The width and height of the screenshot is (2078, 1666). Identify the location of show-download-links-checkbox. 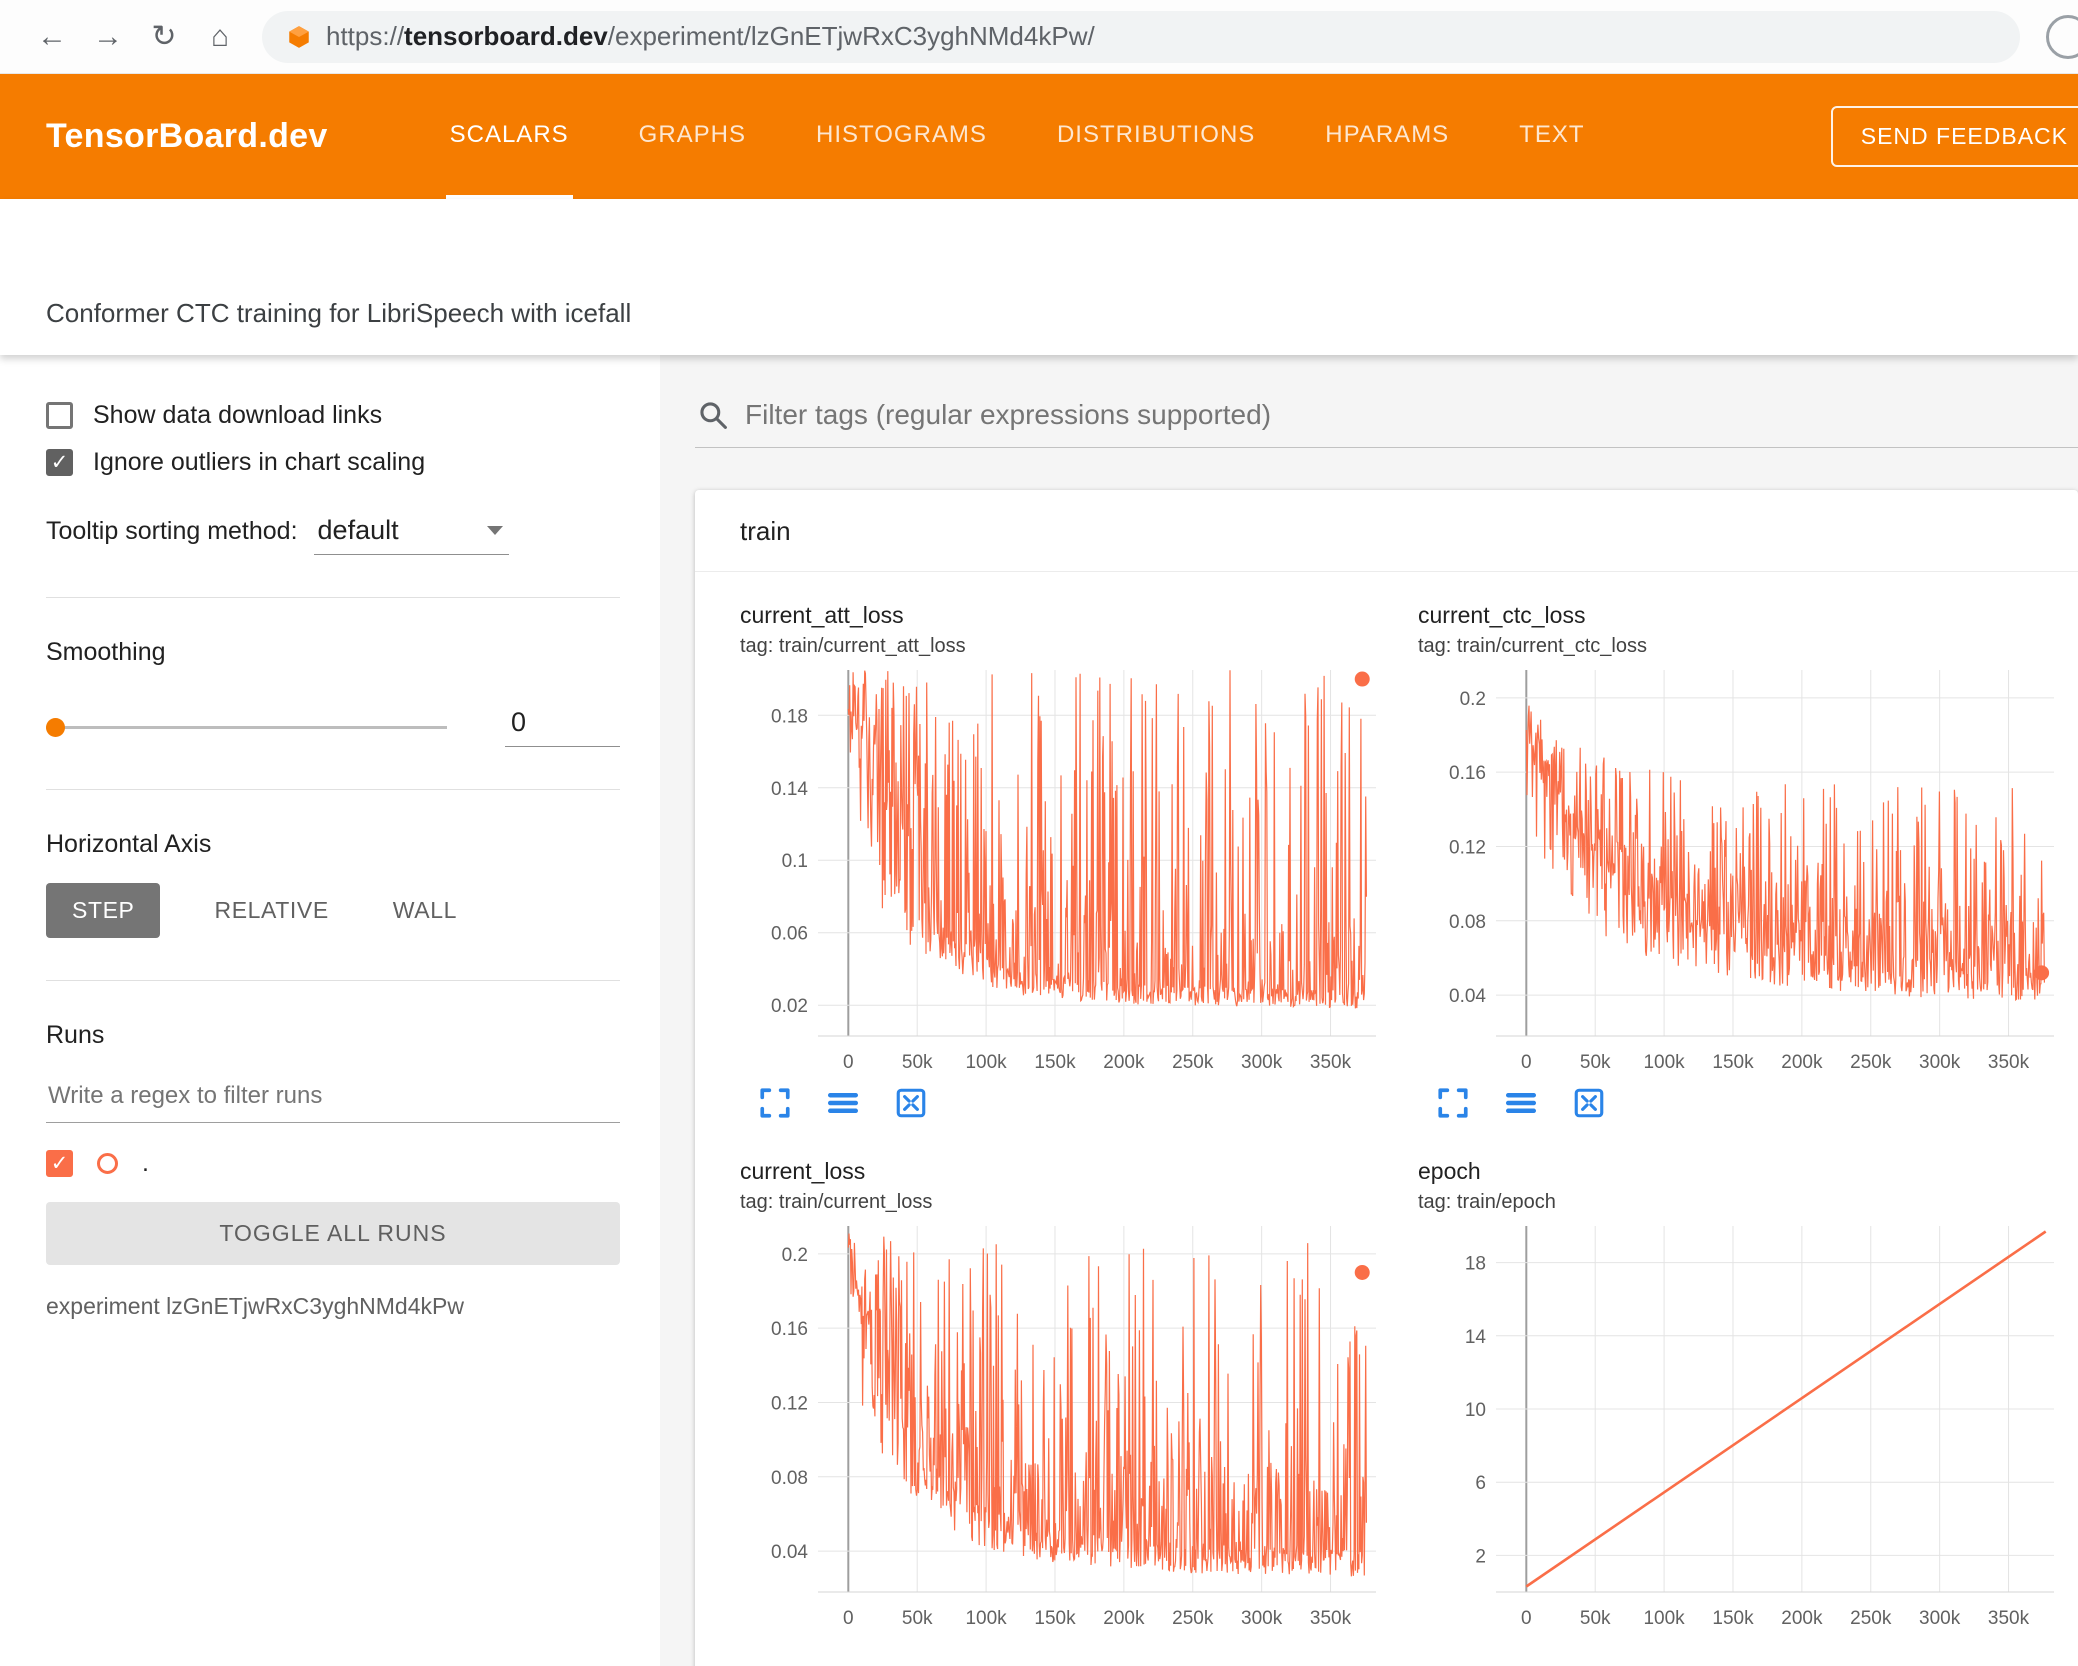
(59, 415).